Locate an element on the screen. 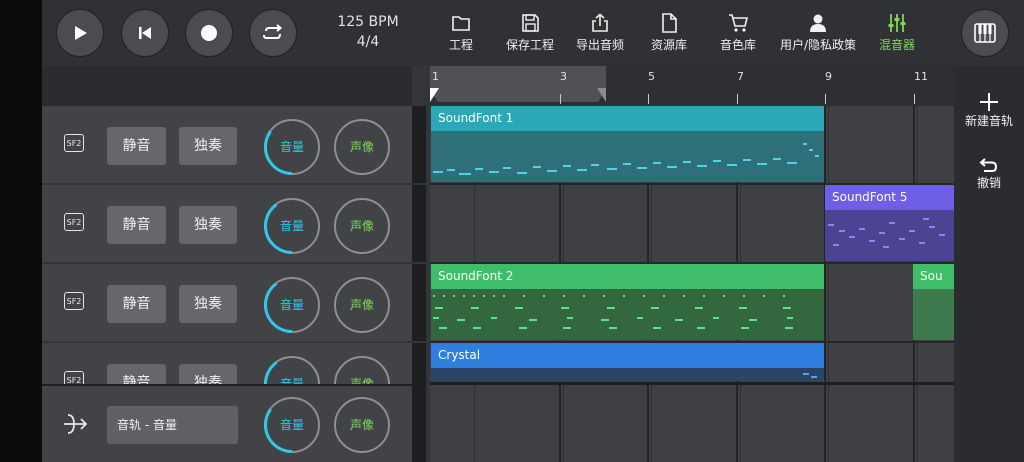  clip-title: Sou is located at coordinates (933, 276).